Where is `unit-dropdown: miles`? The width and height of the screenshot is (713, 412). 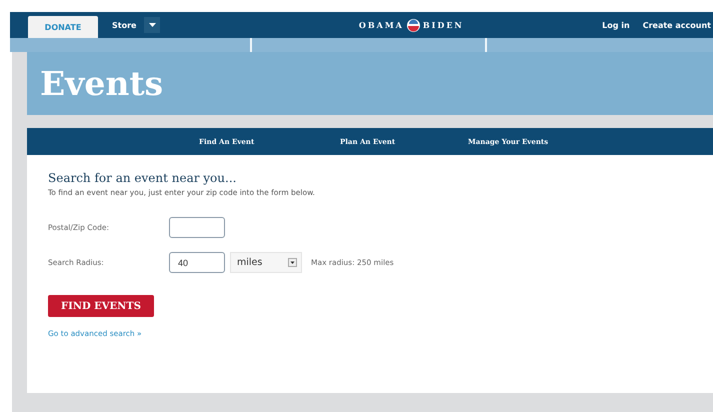 unit-dropdown: miles is located at coordinates (266, 262).